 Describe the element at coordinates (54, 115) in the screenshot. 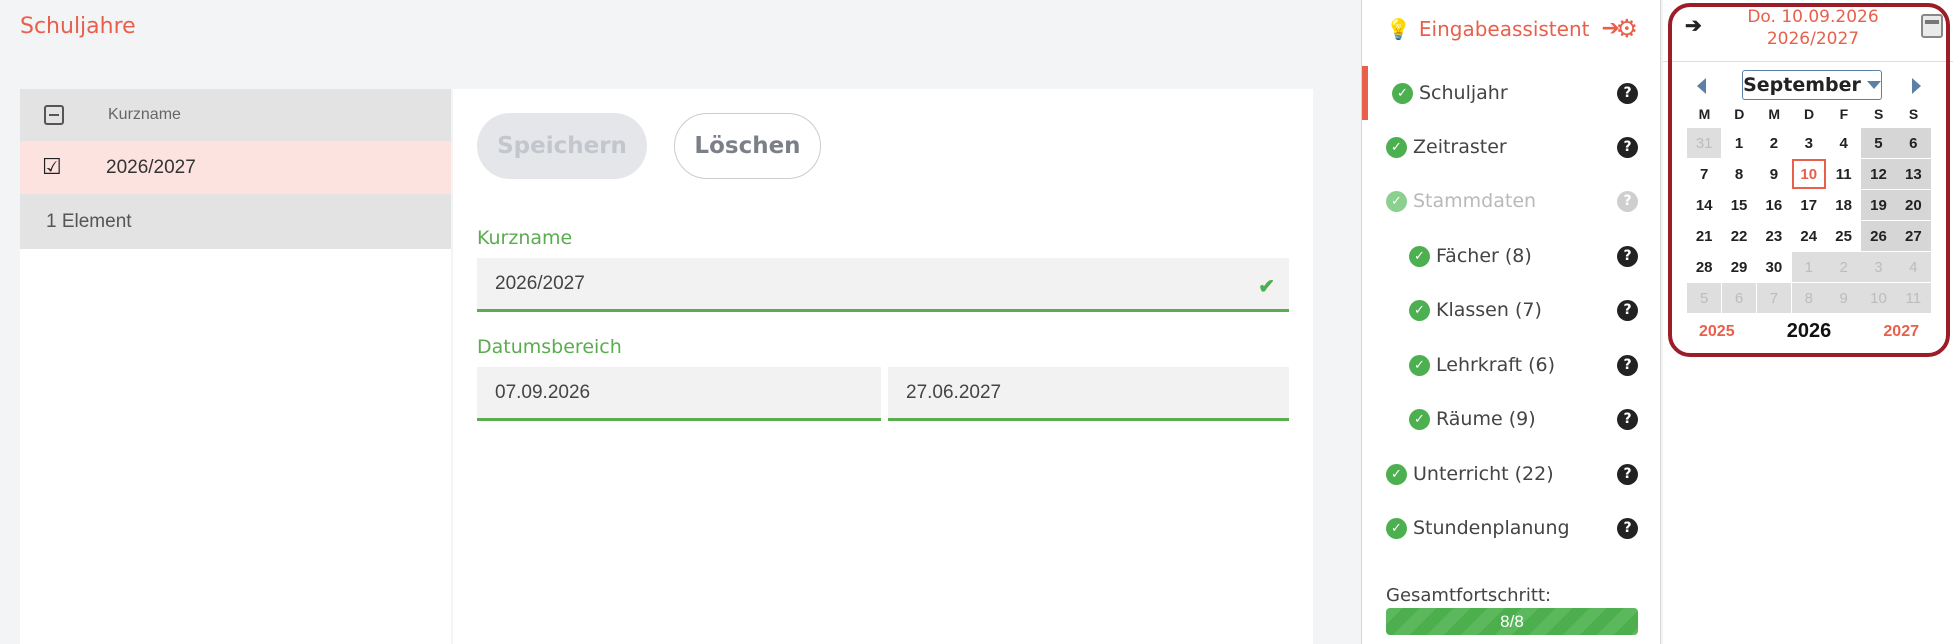

I see `select-all-checkbox` at that location.